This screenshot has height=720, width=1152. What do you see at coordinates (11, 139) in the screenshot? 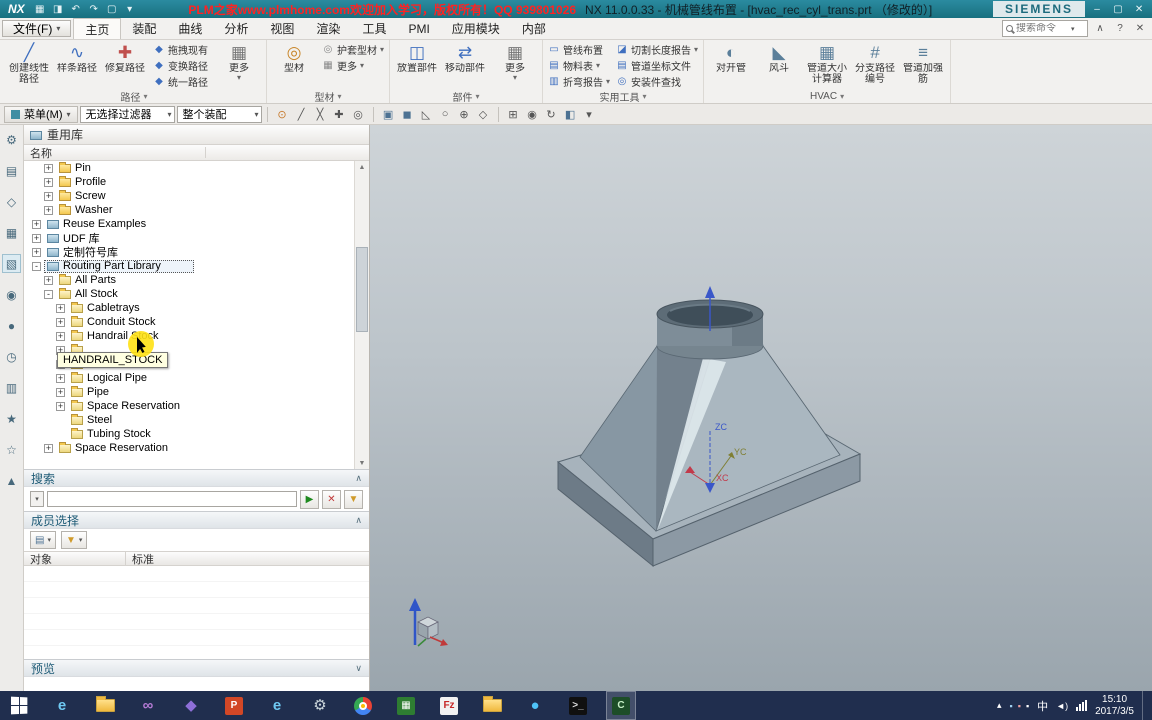
I see `gear-icon: ⚙` at bounding box center [11, 139].